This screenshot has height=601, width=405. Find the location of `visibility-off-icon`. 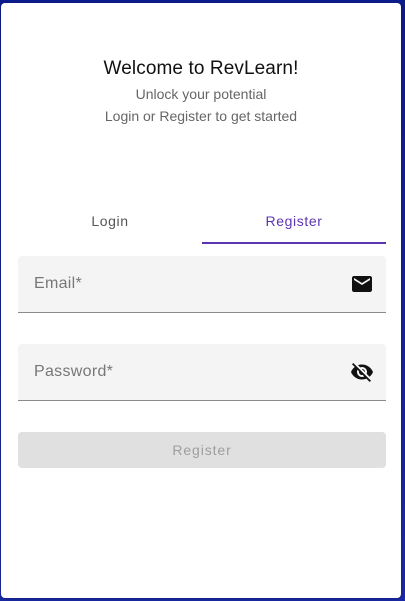

visibility-off-icon is located at coordinates (362, 372).